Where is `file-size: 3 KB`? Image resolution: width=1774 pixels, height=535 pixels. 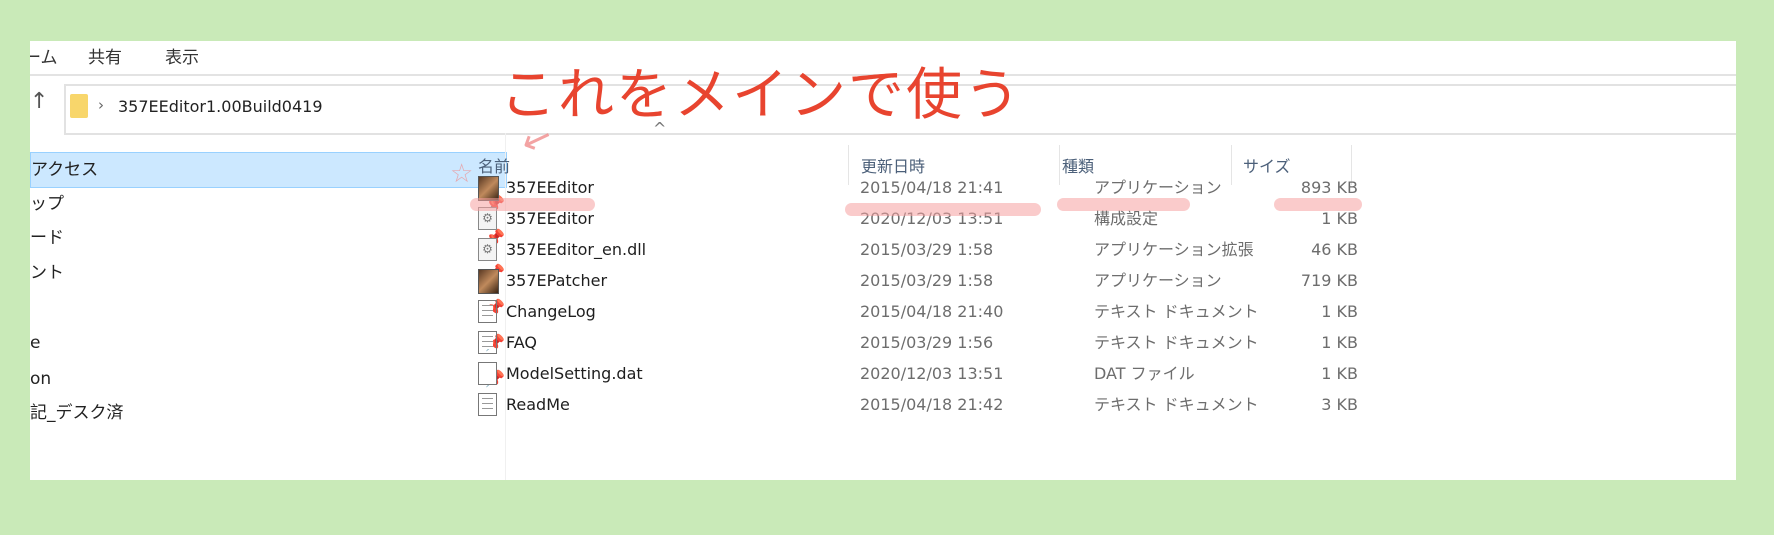 file-size: 3 KB is located at coordinates (1339, 404).